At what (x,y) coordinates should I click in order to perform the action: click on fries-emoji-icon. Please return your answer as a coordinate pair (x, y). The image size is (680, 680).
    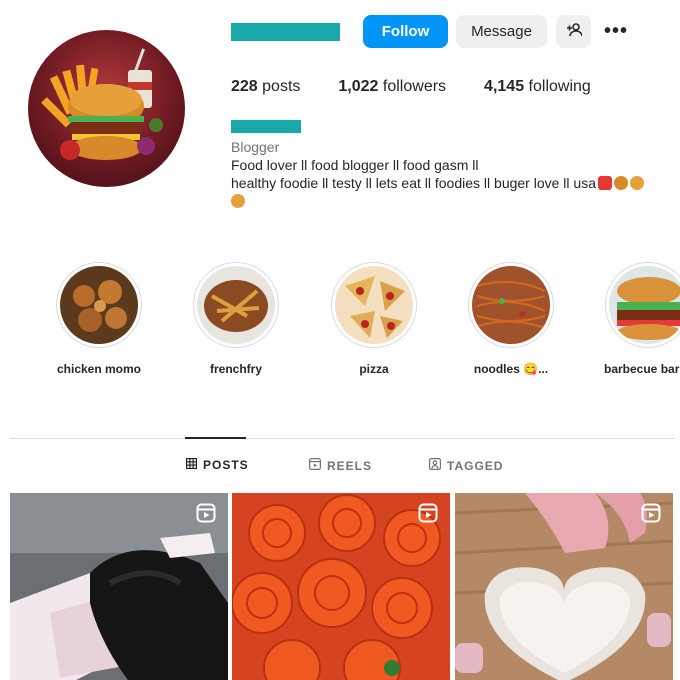
    Looking at the image, I should click on (604, 183).